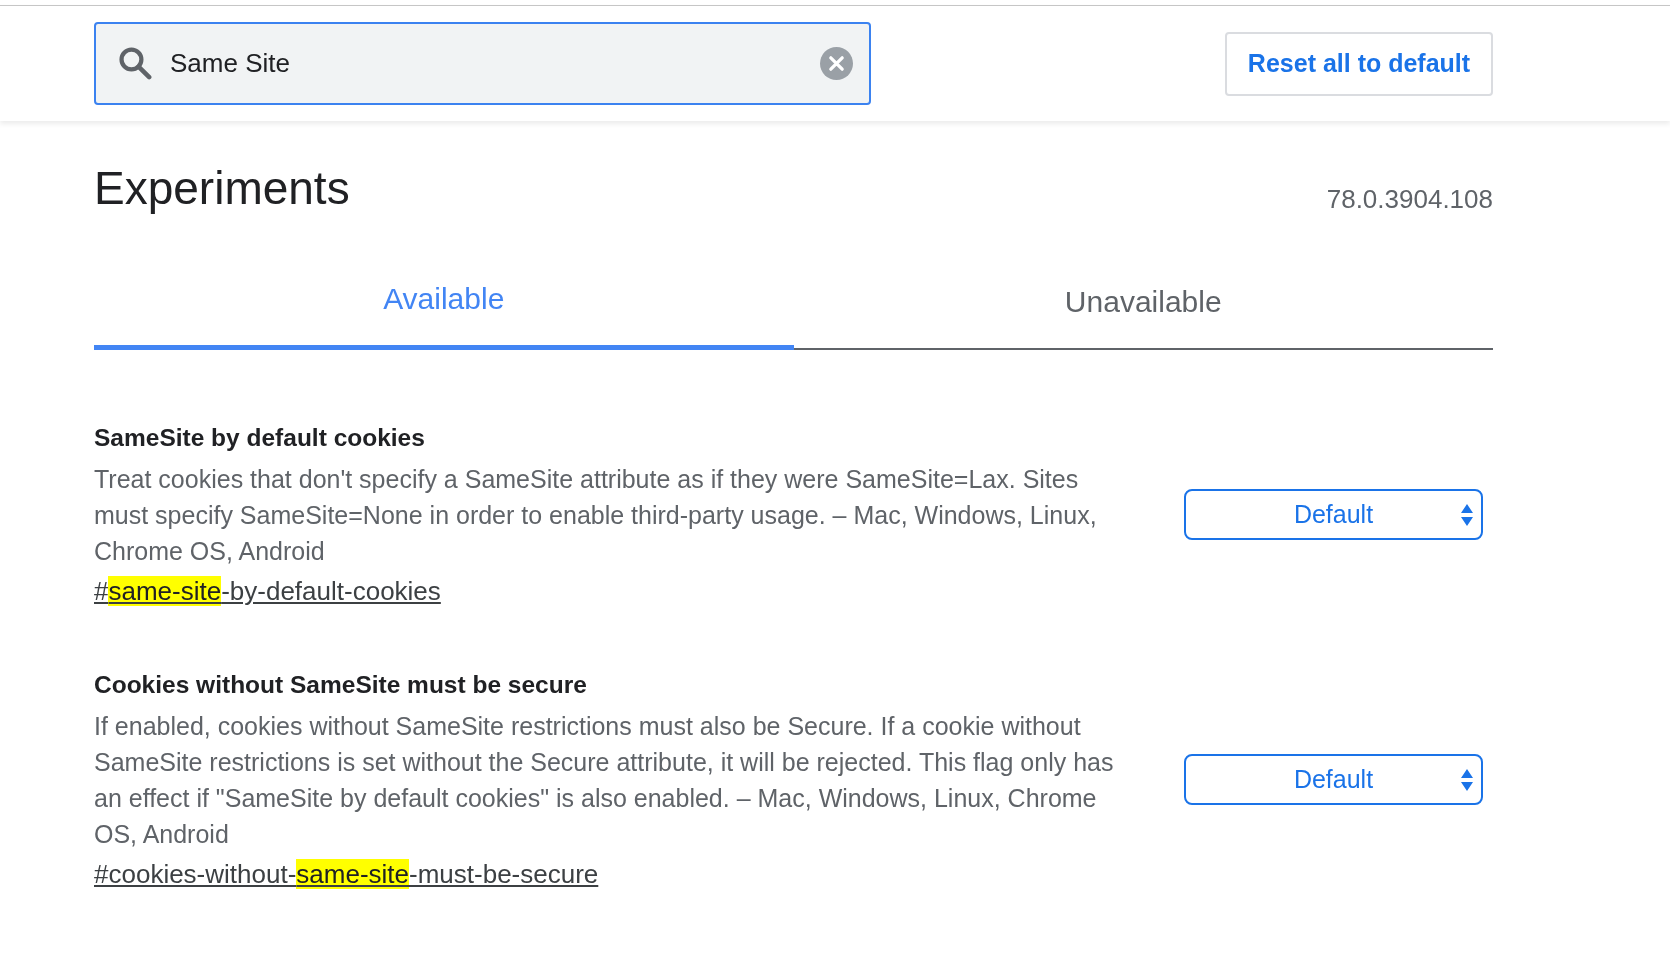 The width and height of the screenshot is (1670, 960). Describe the element at coordinates (482, 63) in the screenshot. I see `search-field: Same Site` at that location.